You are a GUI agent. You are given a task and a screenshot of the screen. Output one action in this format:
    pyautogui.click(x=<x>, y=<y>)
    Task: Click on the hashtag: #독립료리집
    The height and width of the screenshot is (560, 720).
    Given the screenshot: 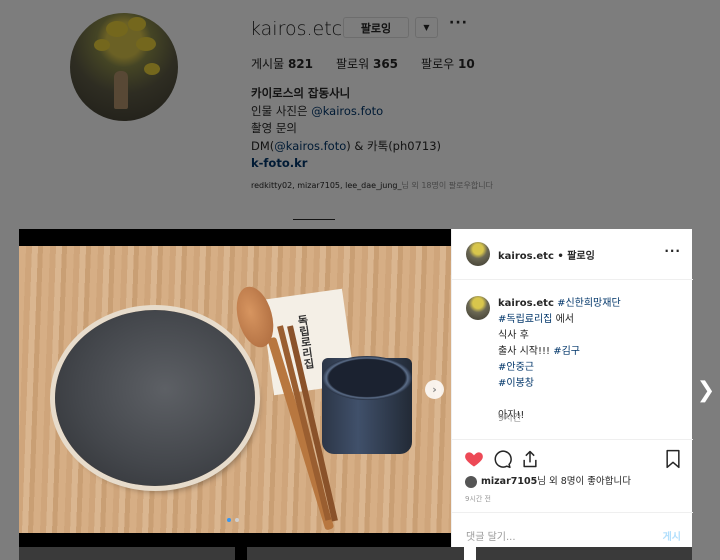 What is the action you would take?
    pyautogui.click(x=525, y=319)
    